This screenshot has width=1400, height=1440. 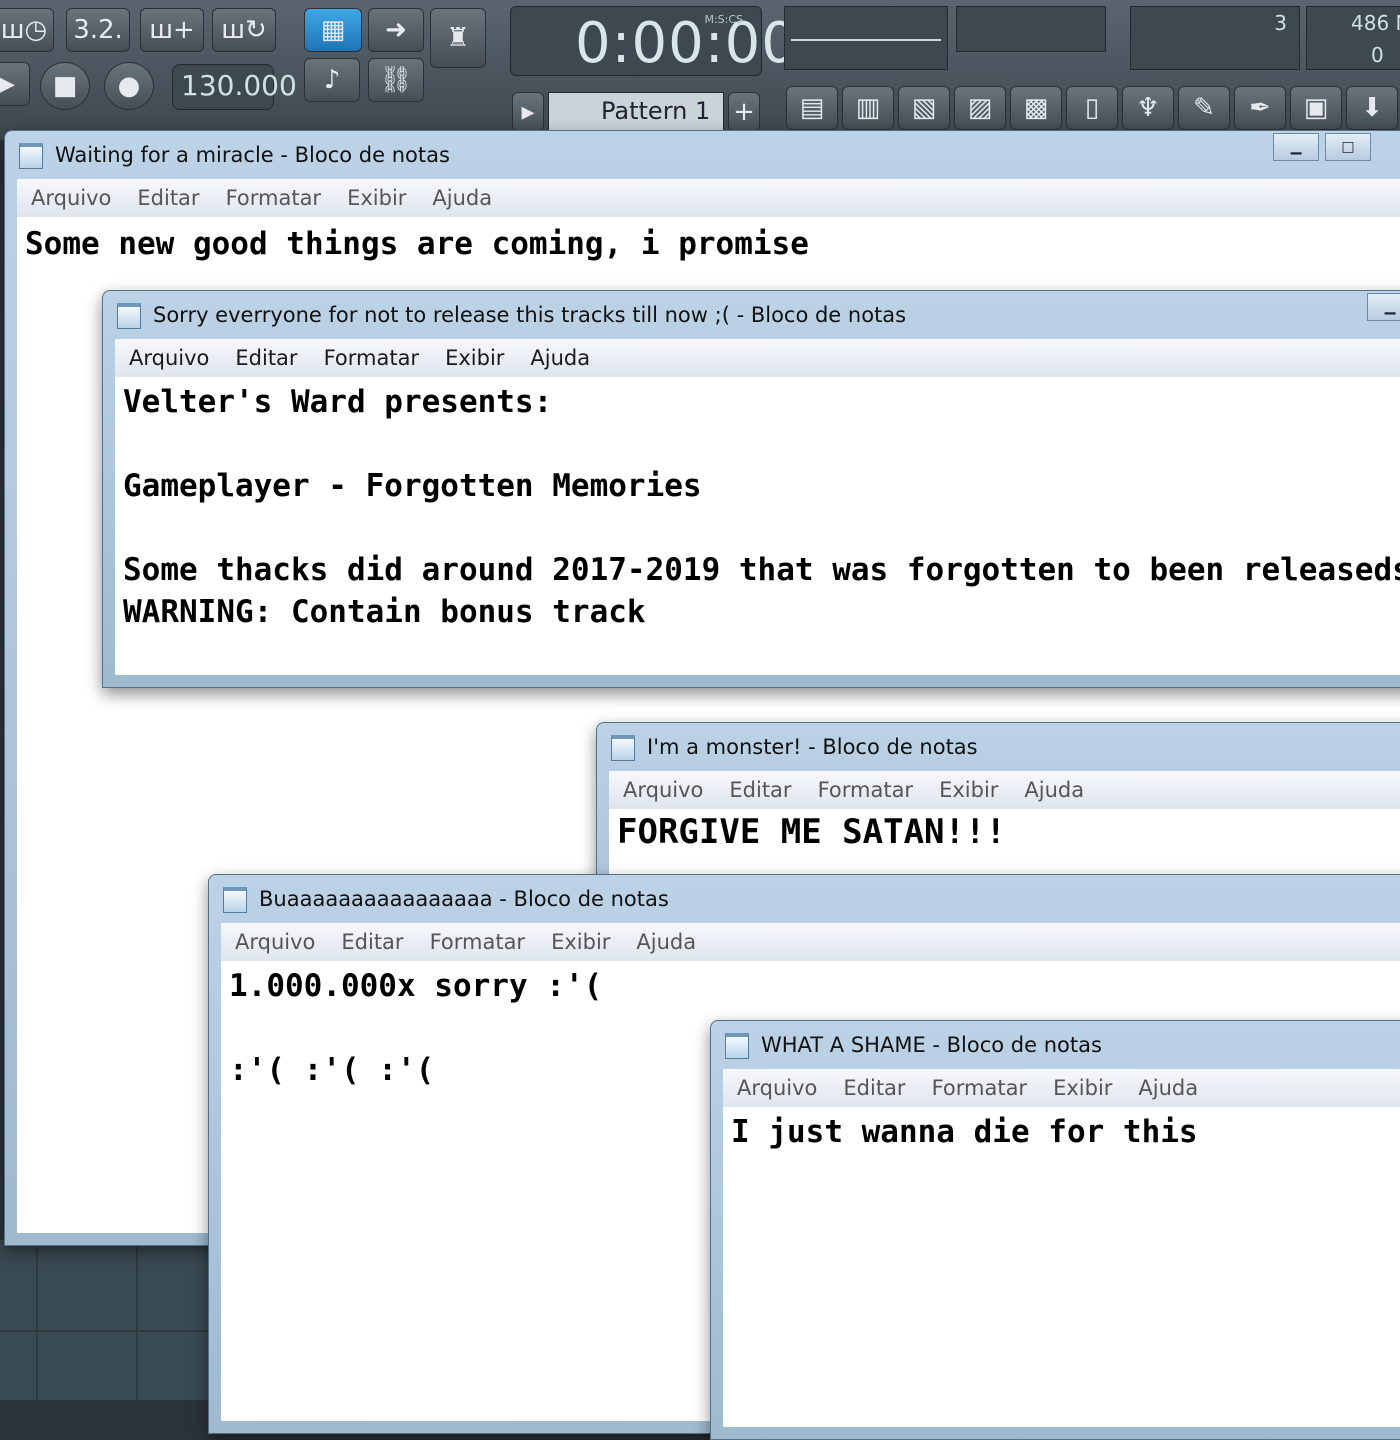 What do you see at coordinates (244, 30) in the screenshot?
I see `tool-button-loop: ш↻` at bounding box center [244, 30].